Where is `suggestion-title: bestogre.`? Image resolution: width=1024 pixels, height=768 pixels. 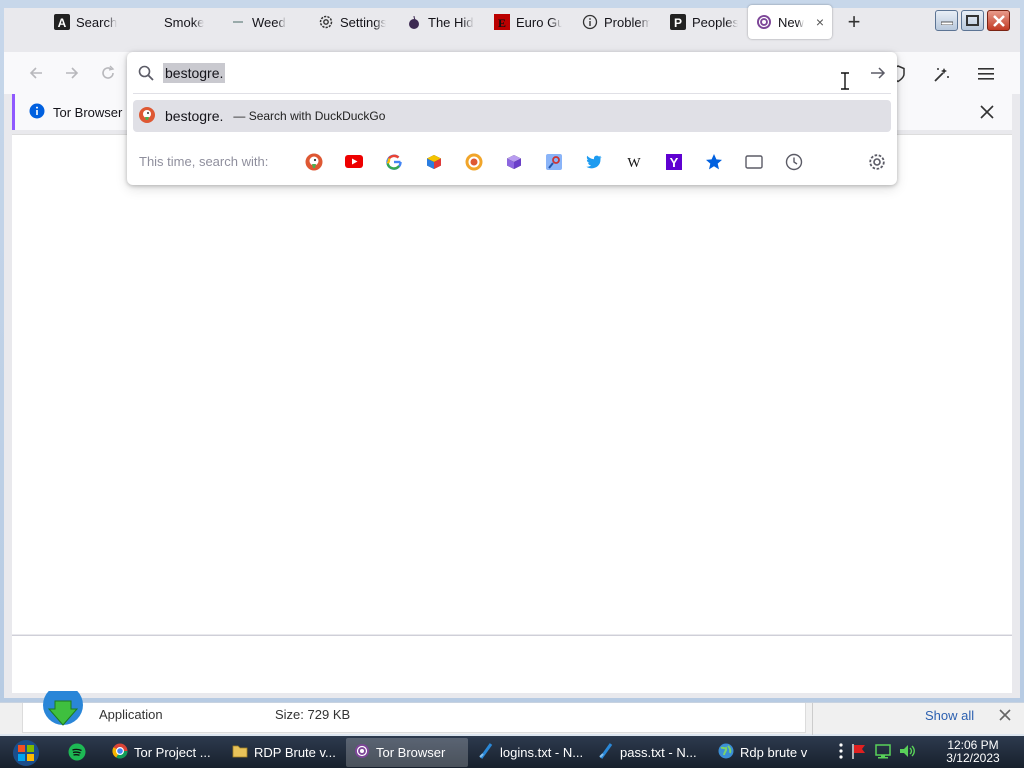
suggestion-title: bestogre. is located at coordinates (194, 116).